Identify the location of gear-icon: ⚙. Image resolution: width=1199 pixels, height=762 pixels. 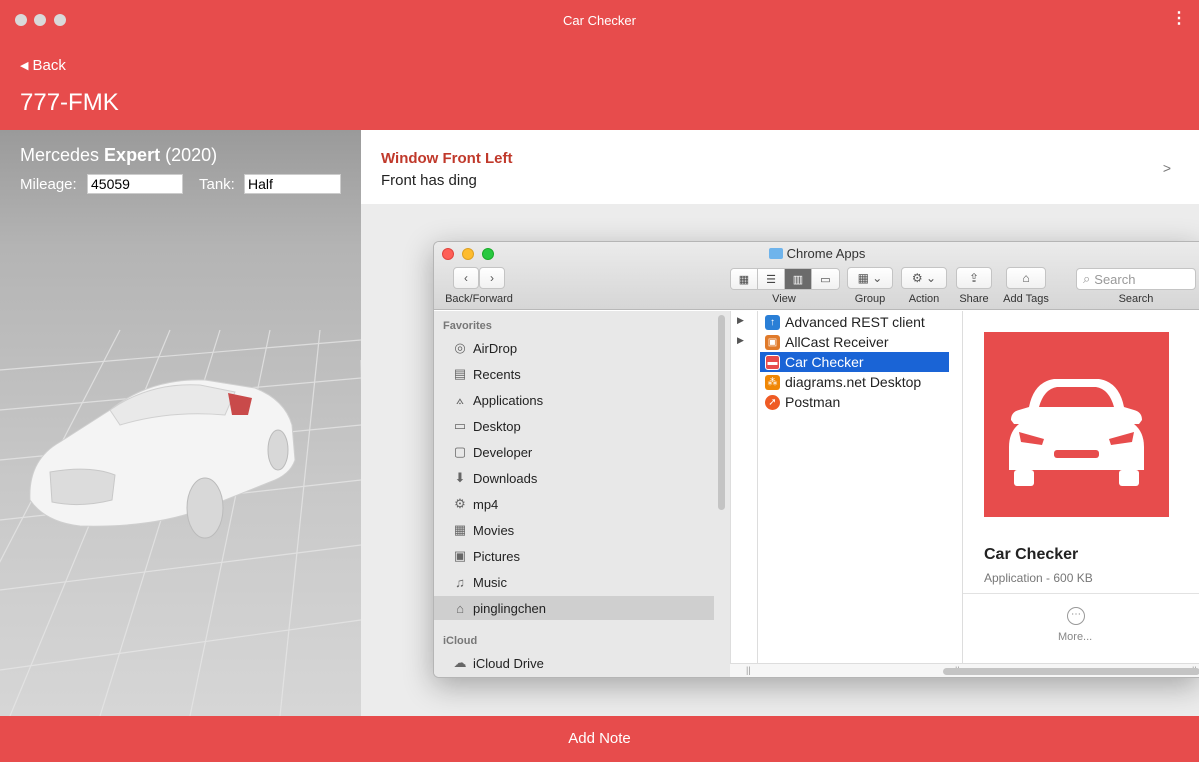
(460, 503).